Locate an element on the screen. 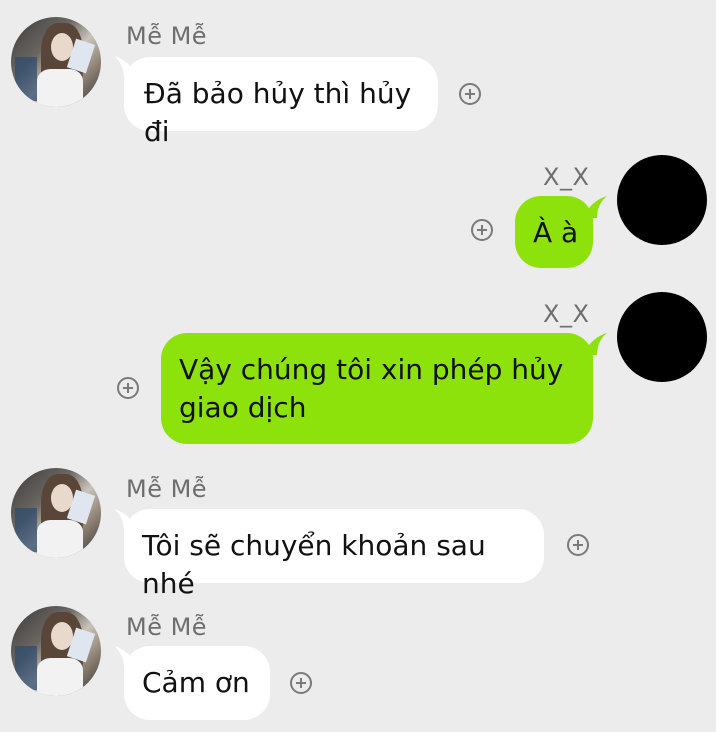 This screenshot has height=732, width=716. message-bubble: À à is located at coordinates (554, 232).